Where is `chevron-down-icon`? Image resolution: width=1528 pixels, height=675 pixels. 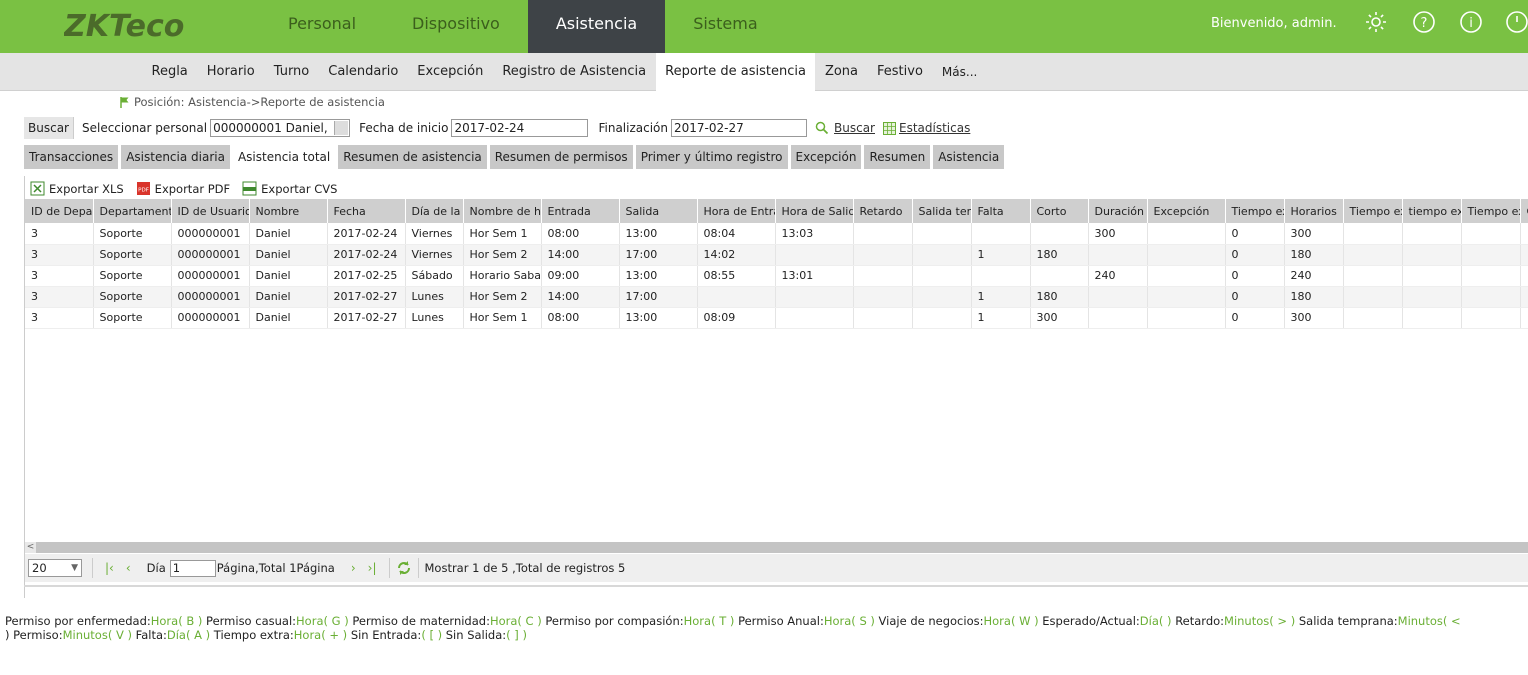 chevron-down-icon is located at coordinates (341, 128).